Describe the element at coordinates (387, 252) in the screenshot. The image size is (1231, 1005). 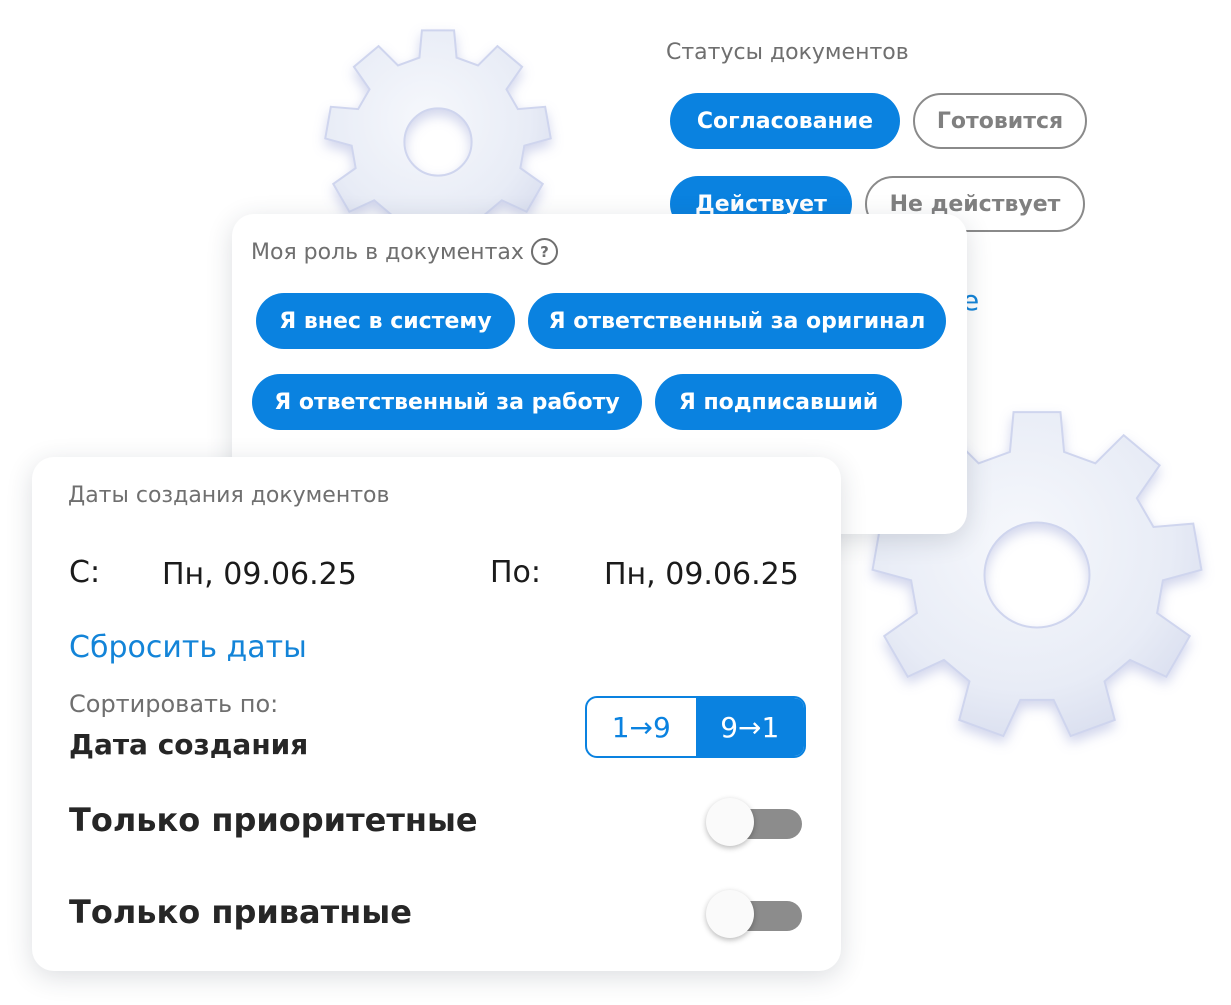
I see `roles-title: Моя роль в документах` at that location.